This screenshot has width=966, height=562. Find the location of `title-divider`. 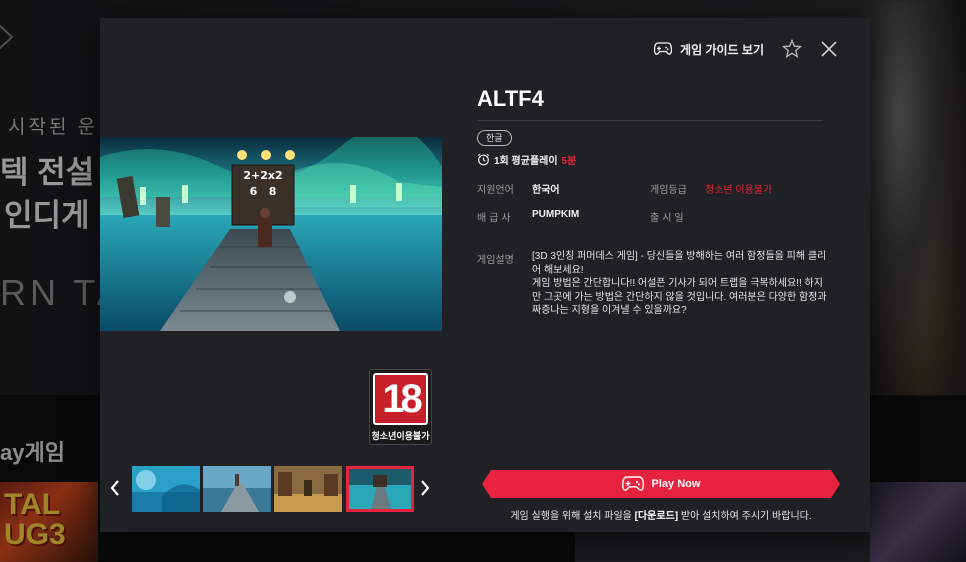

title-divider is located at coordinates (650, 120).